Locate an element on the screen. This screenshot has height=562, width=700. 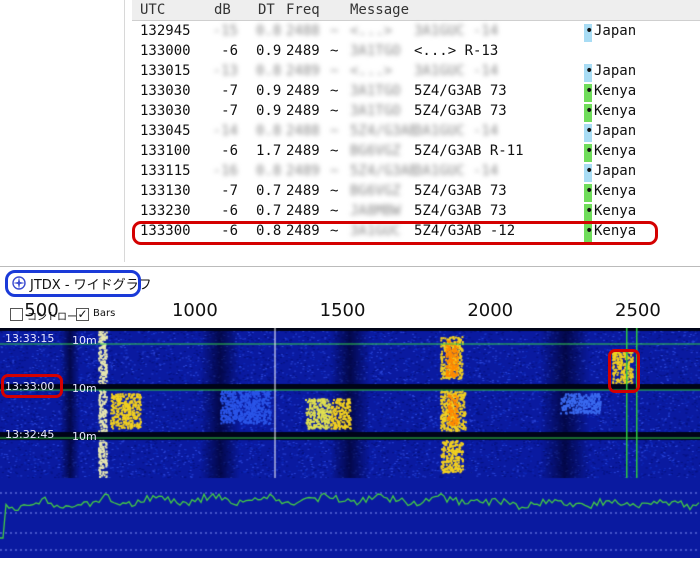
decode-row: 132945 -15 0.8 2488 ~ <...> 3A1GUC -14 • Japan is located at coordinates (416, 32).